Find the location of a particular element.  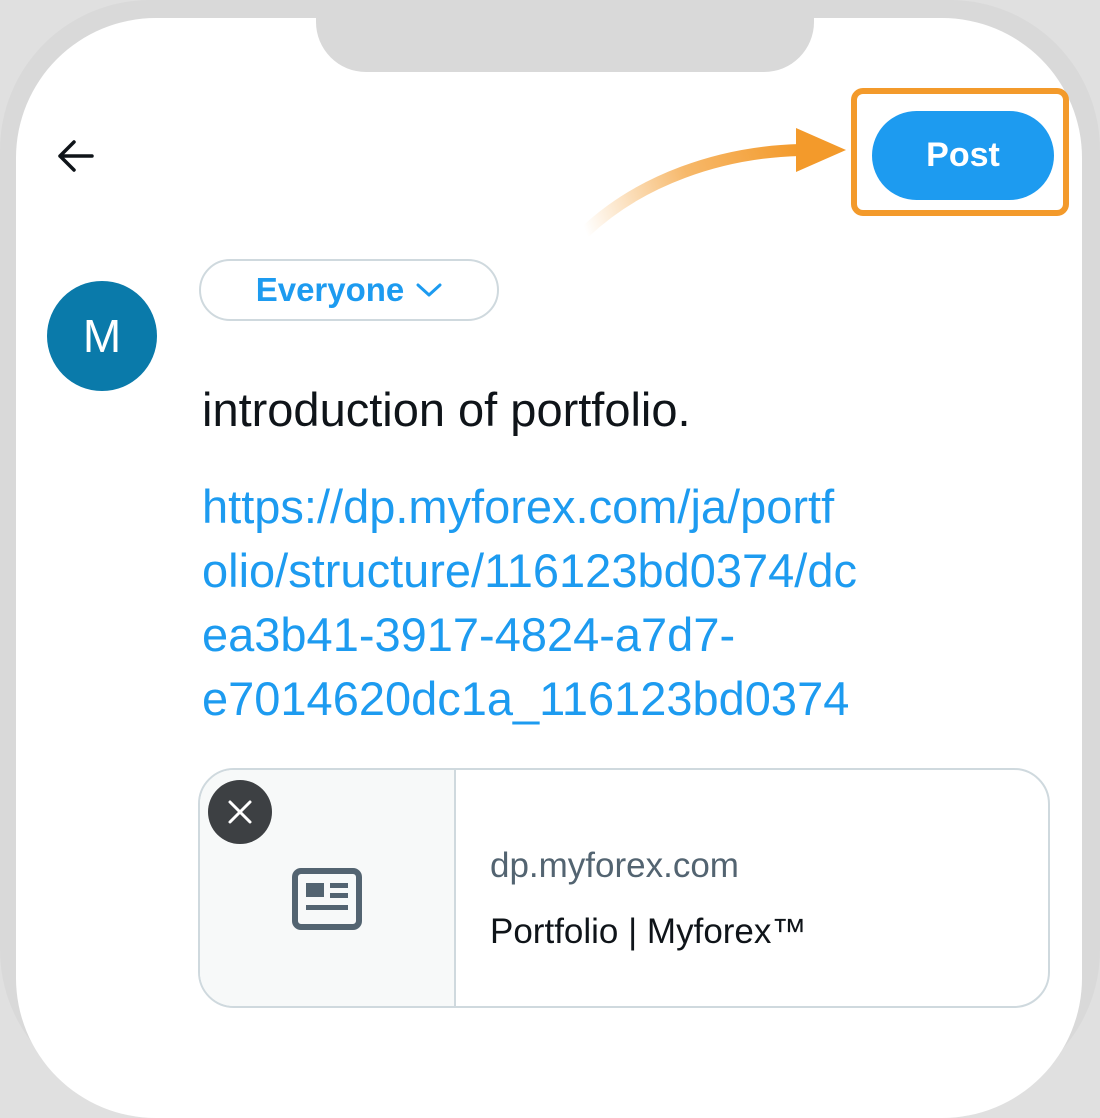

audience-selector: Everyone is located at coordinates (349, 290).